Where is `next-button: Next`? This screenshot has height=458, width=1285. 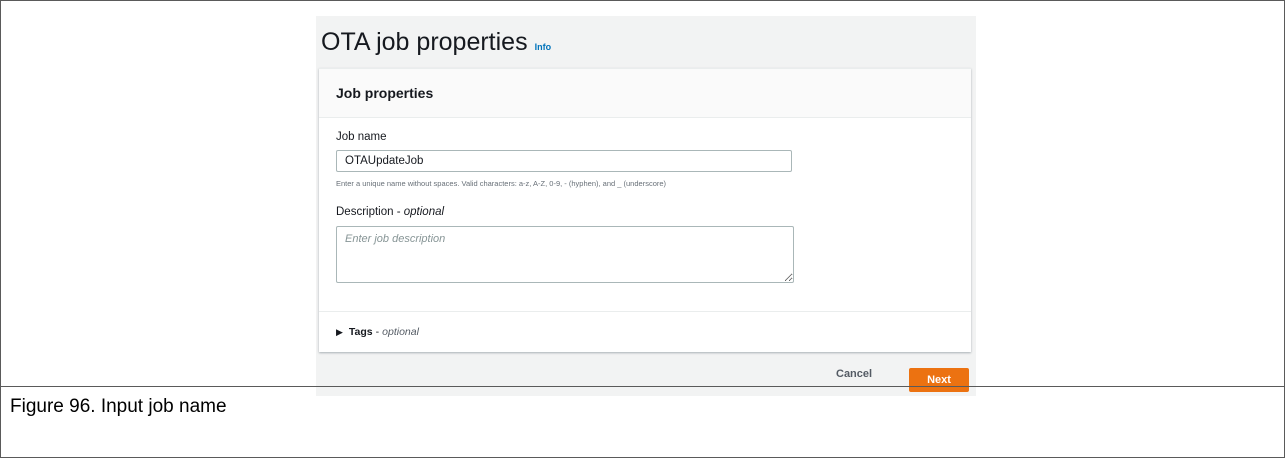 next-button: Next is located at coordinates (939, 380).